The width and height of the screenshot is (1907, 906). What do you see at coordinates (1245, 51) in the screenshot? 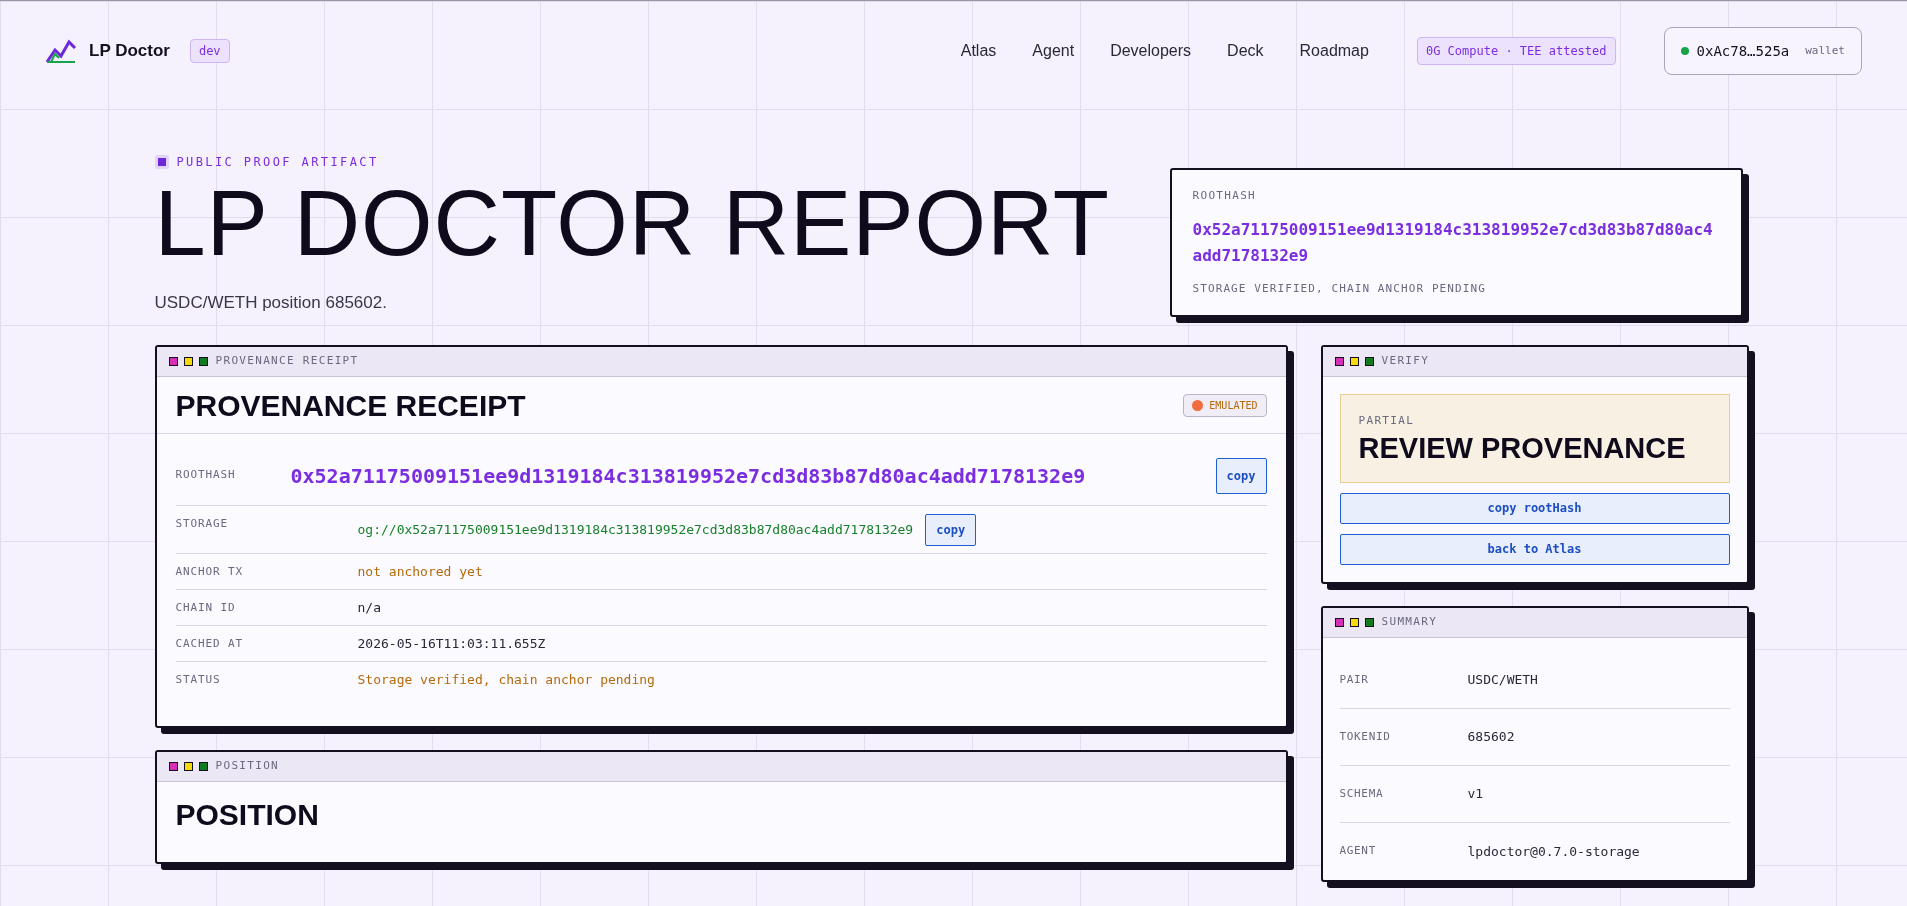
I see `nav-link: Deck` at bounding box center [1245, 51].